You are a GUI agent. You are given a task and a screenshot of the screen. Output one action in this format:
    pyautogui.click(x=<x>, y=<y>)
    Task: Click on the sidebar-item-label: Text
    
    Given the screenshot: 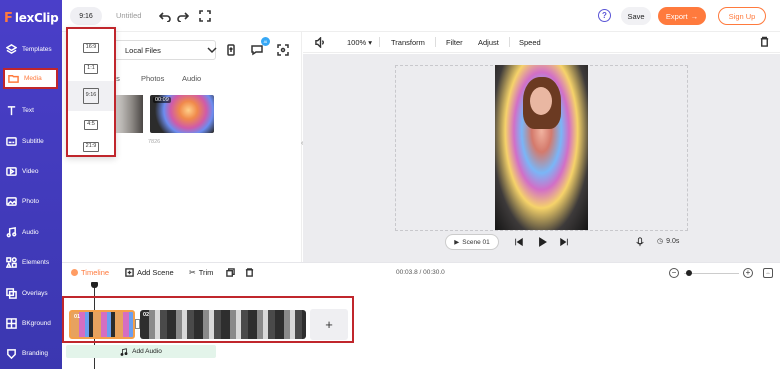 What is the action you would take?
    pyautogui.click(x=28, y=110)
    